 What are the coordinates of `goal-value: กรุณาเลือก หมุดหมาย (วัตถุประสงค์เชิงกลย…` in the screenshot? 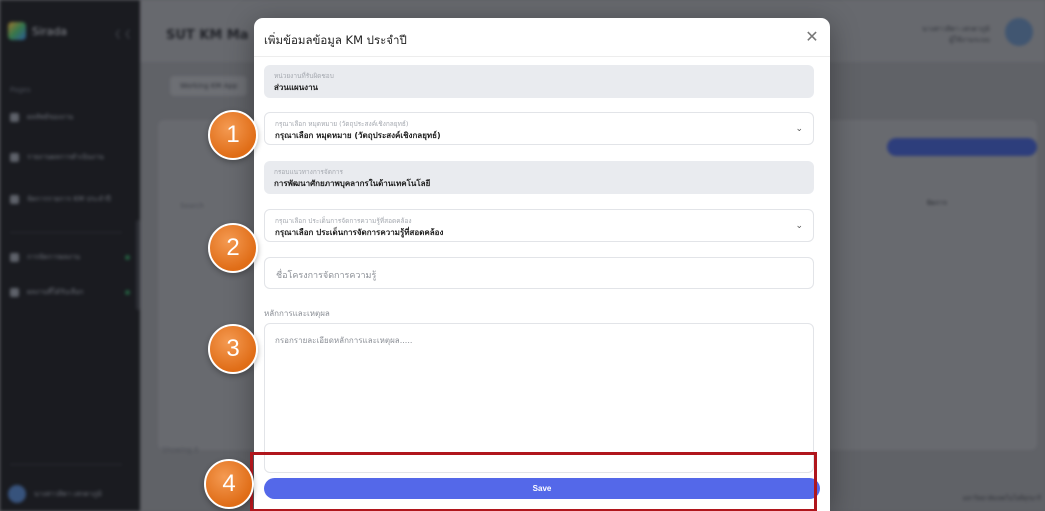 It's located at (358, 135).